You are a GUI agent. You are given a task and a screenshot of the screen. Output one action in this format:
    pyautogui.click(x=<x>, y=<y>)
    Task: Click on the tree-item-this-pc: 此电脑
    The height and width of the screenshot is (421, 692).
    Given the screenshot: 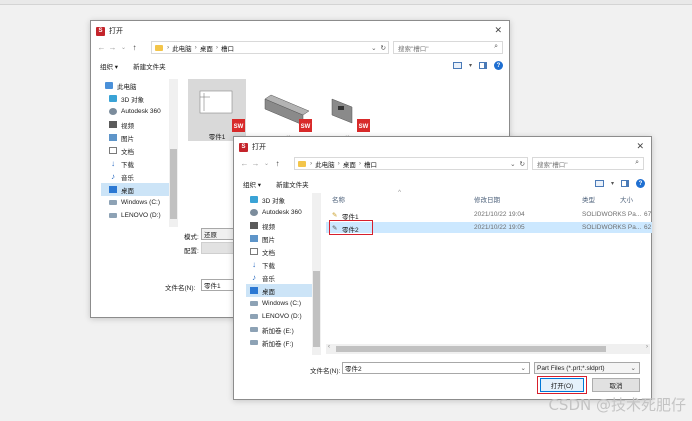 What is the action you would take?
    pyautogui.click(x=135, y=85)
    